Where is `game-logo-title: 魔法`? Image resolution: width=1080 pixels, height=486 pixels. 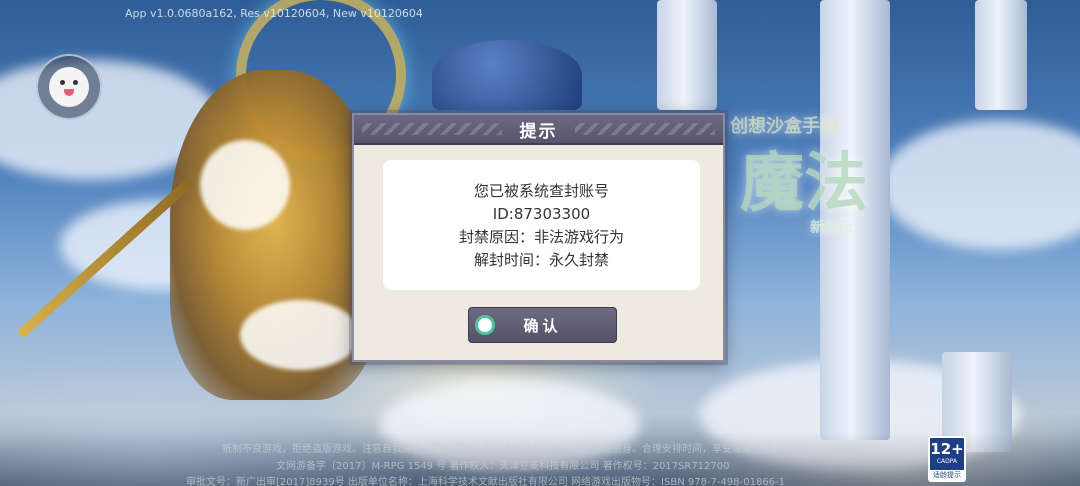 game-logo-title: 魔法 is located at coordinates (804, 184).